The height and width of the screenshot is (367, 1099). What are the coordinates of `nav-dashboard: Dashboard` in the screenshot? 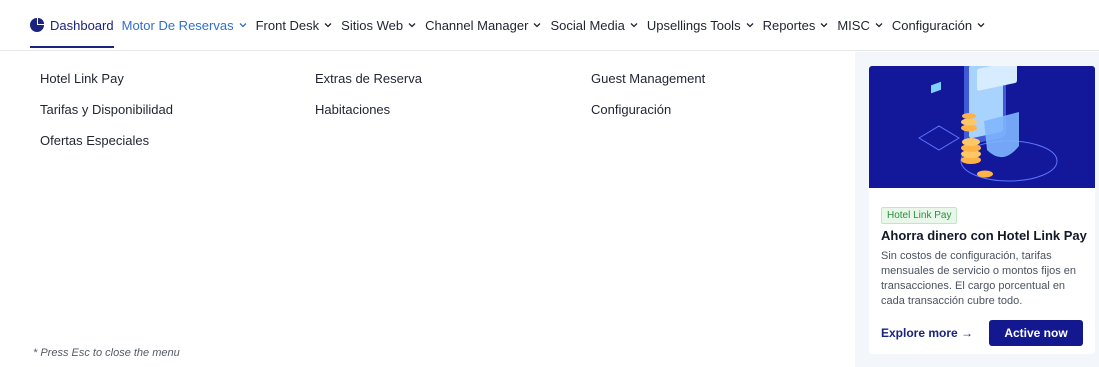 It's located at (72, 25).